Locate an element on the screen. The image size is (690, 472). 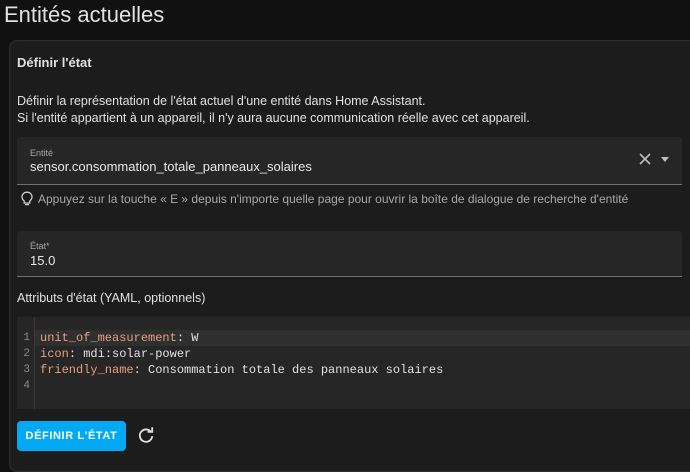
entity-field-label: Entité is located at coordinates (42, 153).